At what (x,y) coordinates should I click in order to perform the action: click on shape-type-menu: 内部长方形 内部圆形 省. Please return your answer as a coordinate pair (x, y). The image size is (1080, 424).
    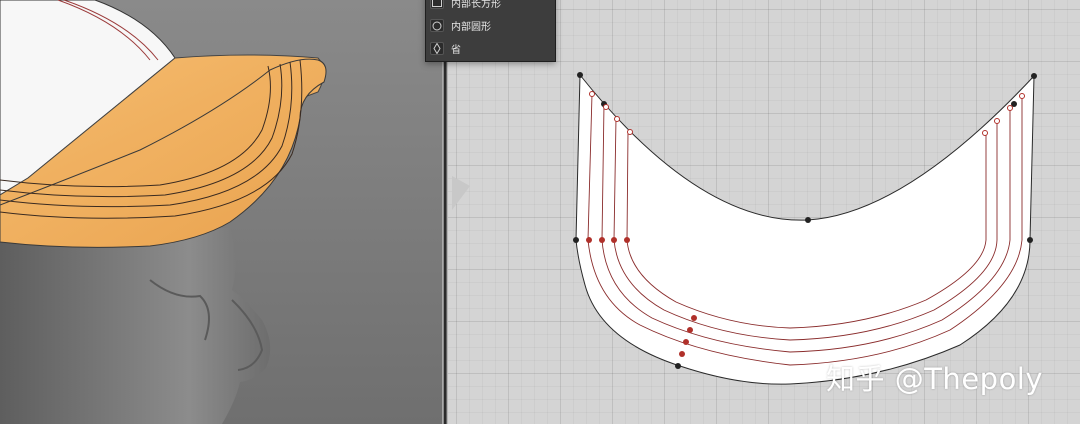
    Looking at the image, I should click on (490, 31).